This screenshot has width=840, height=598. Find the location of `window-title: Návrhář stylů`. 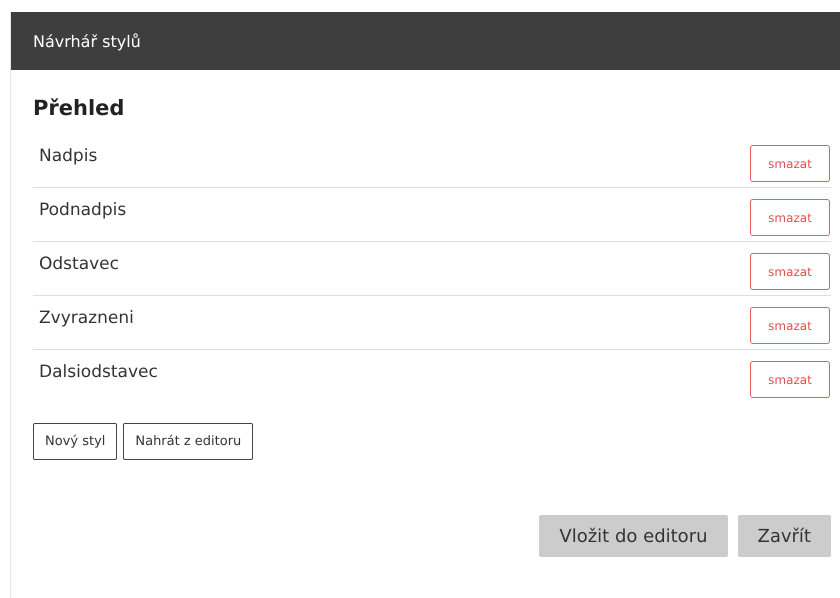

window-title: Návrhář stylů is located at coordinates (87, 41).